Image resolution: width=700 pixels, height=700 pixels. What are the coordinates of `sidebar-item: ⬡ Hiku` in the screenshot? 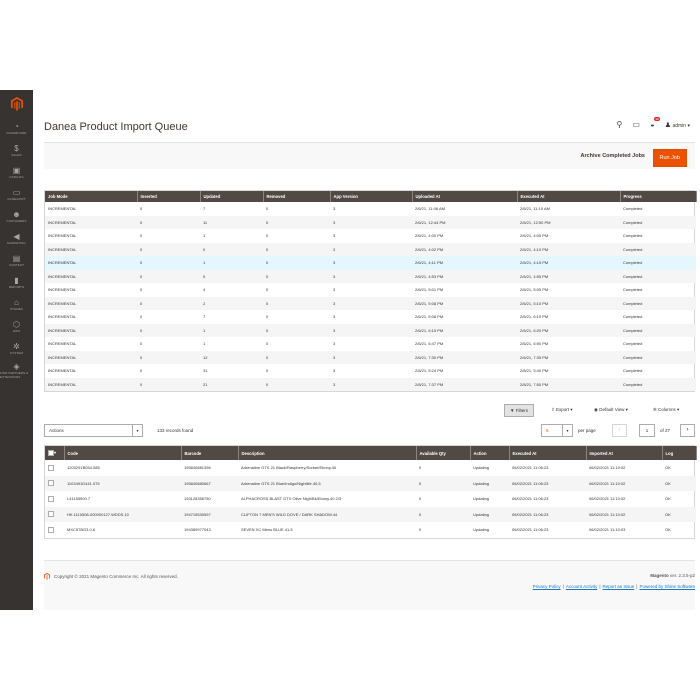 It's located at (16, 326).